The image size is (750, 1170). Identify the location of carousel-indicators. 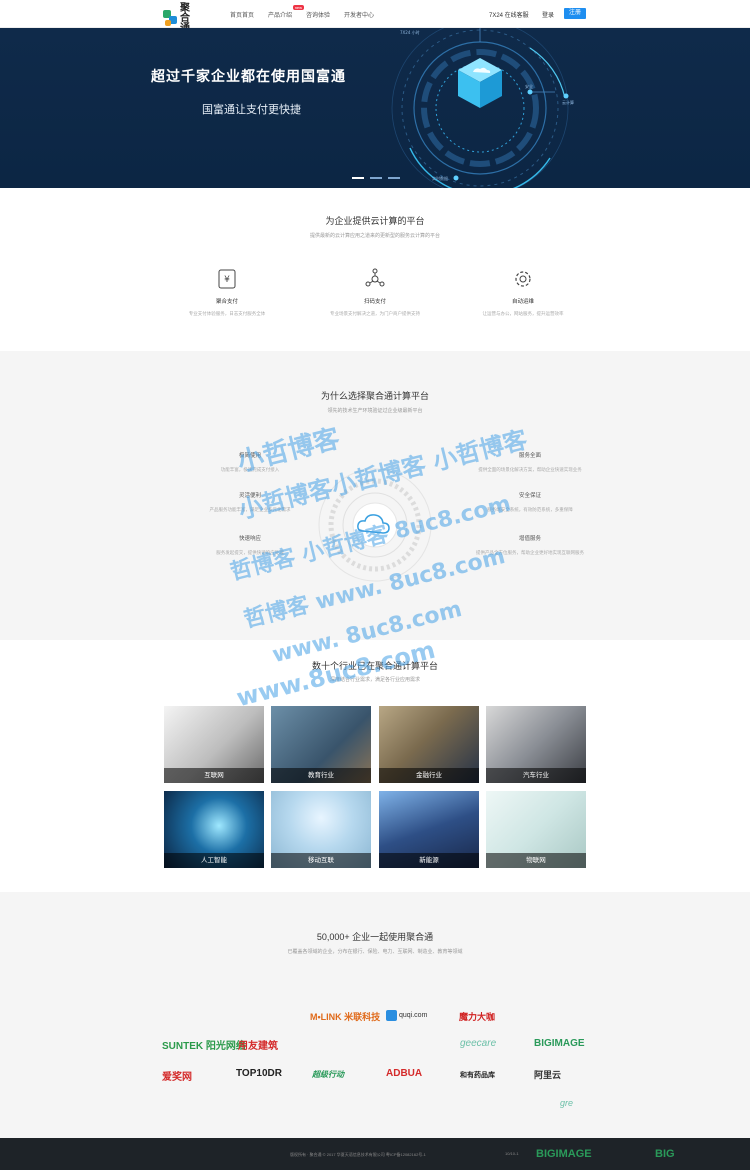
(376, 178).